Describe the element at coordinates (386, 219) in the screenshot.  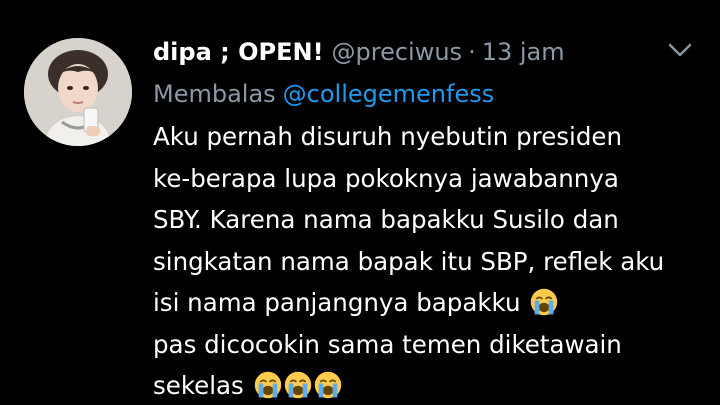
I see `tweet-text-line: SBY. Karena nama bapakku Susilo dan` at that location.